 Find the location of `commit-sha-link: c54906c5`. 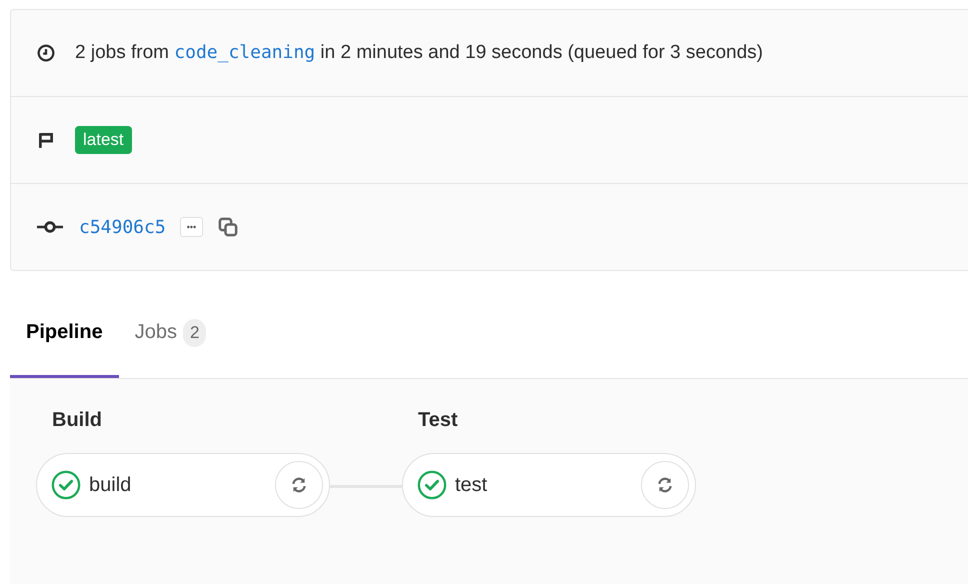

commit-sha-link: c54906c5 is located at coordinates (122, 227).